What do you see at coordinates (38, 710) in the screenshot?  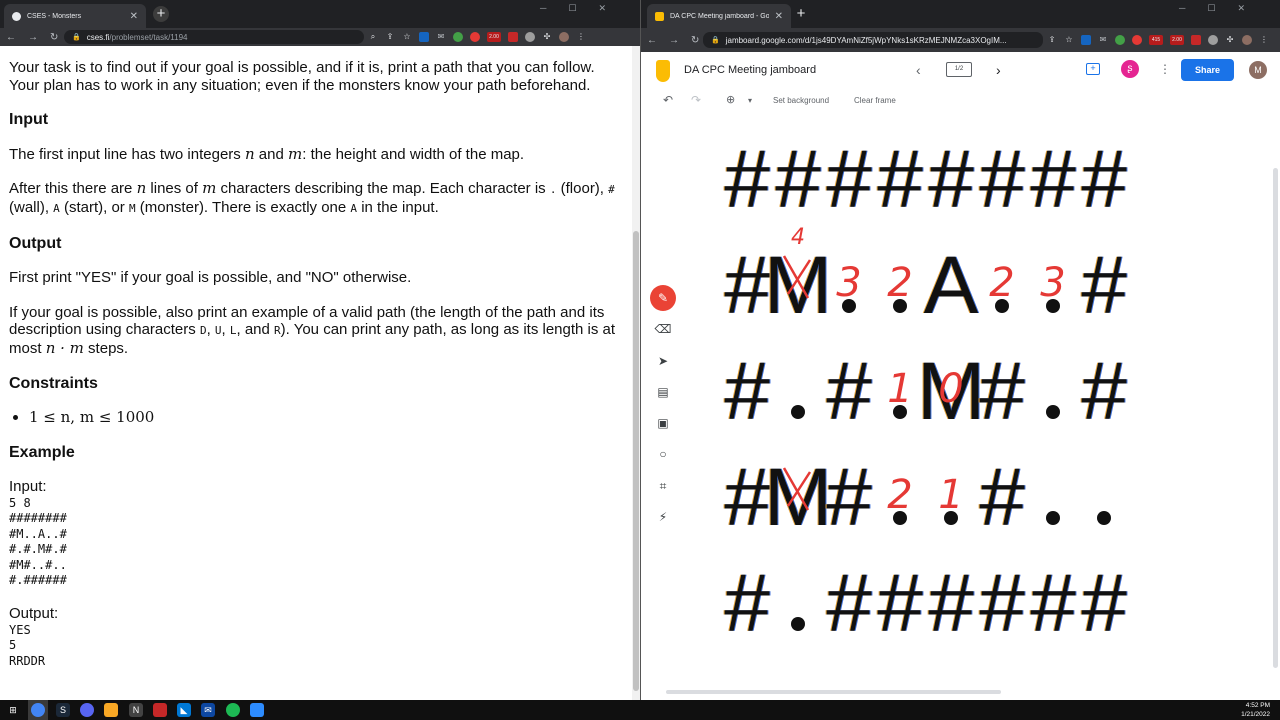 I see `chrome-taskbar-icon` at bounding box center [38, 710].